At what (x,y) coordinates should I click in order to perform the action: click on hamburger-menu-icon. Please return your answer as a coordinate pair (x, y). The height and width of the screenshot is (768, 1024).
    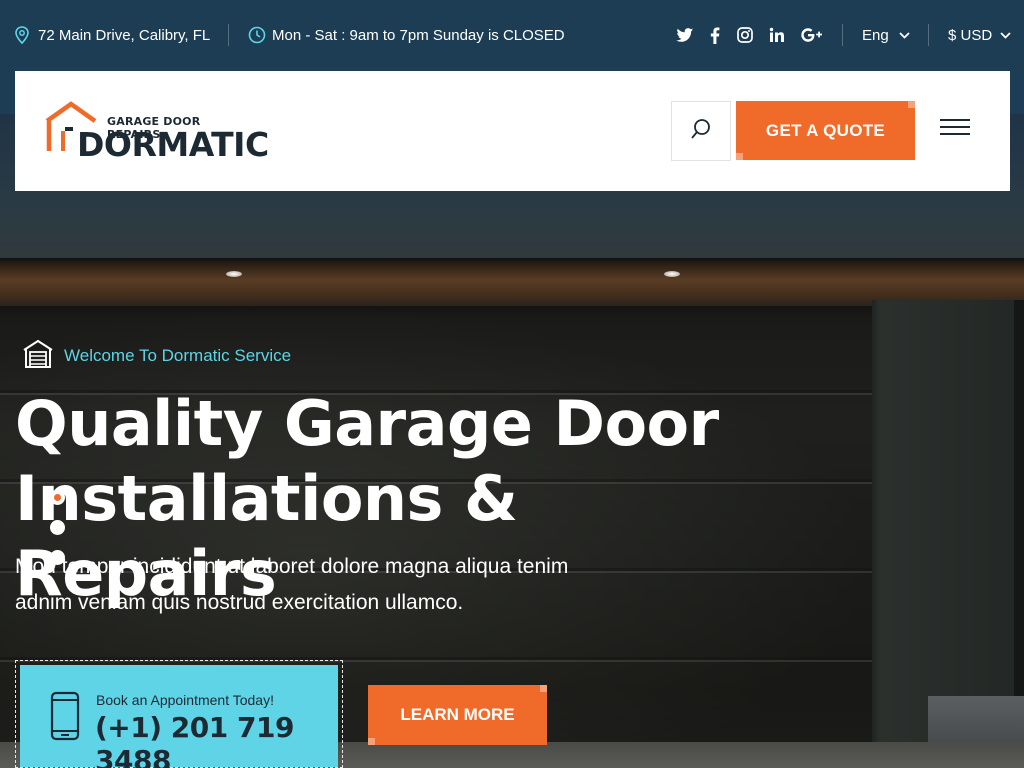
    Looking at the image, I should click on (955, 129).